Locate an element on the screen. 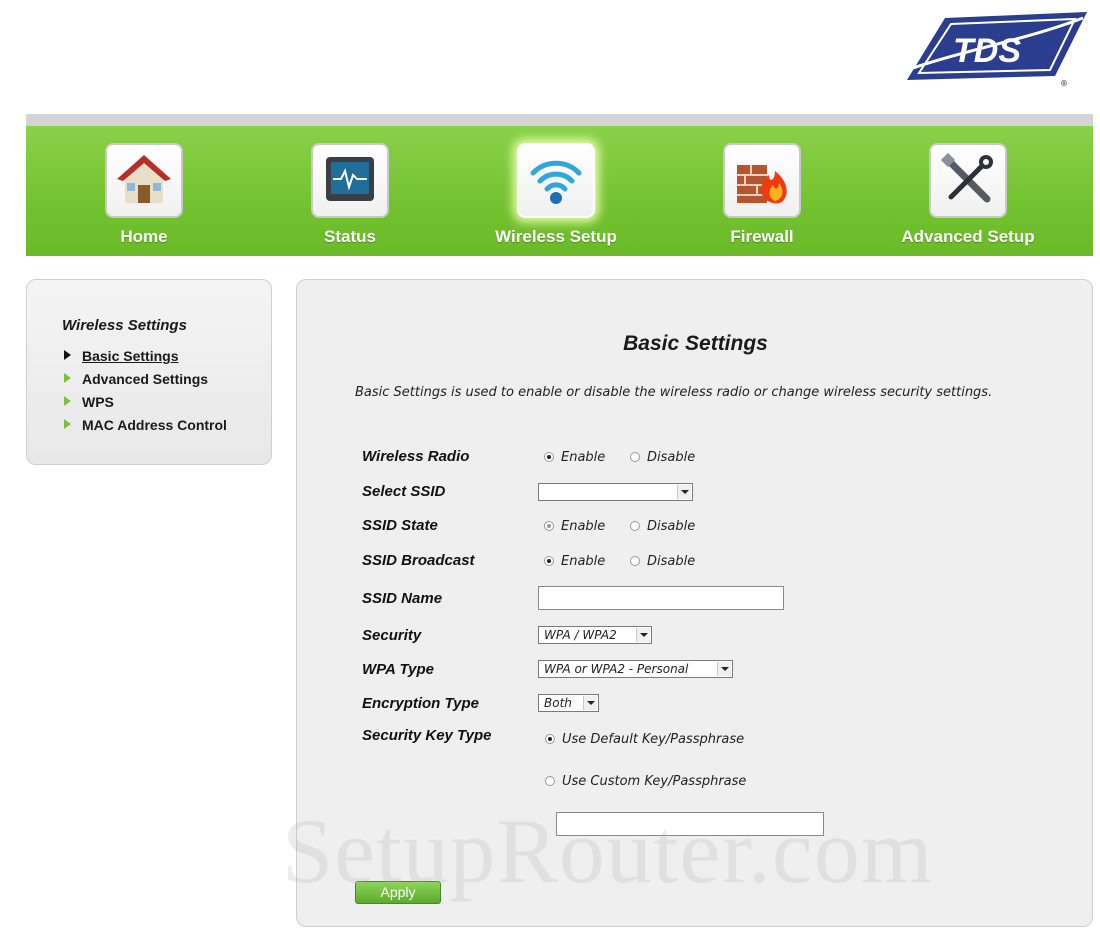 The width and height of the screenshot is (1100, 933). sidebar-item-label: Basic Settings is located at coordinates (130, 356).